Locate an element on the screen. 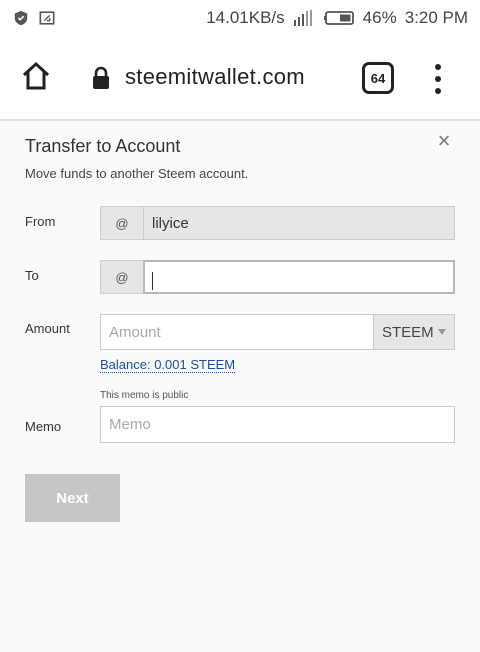 Image resolution: width=480 pixels, height=652 pixels. url-bar: steemitwallet.com is located at coordinates (215, 77).